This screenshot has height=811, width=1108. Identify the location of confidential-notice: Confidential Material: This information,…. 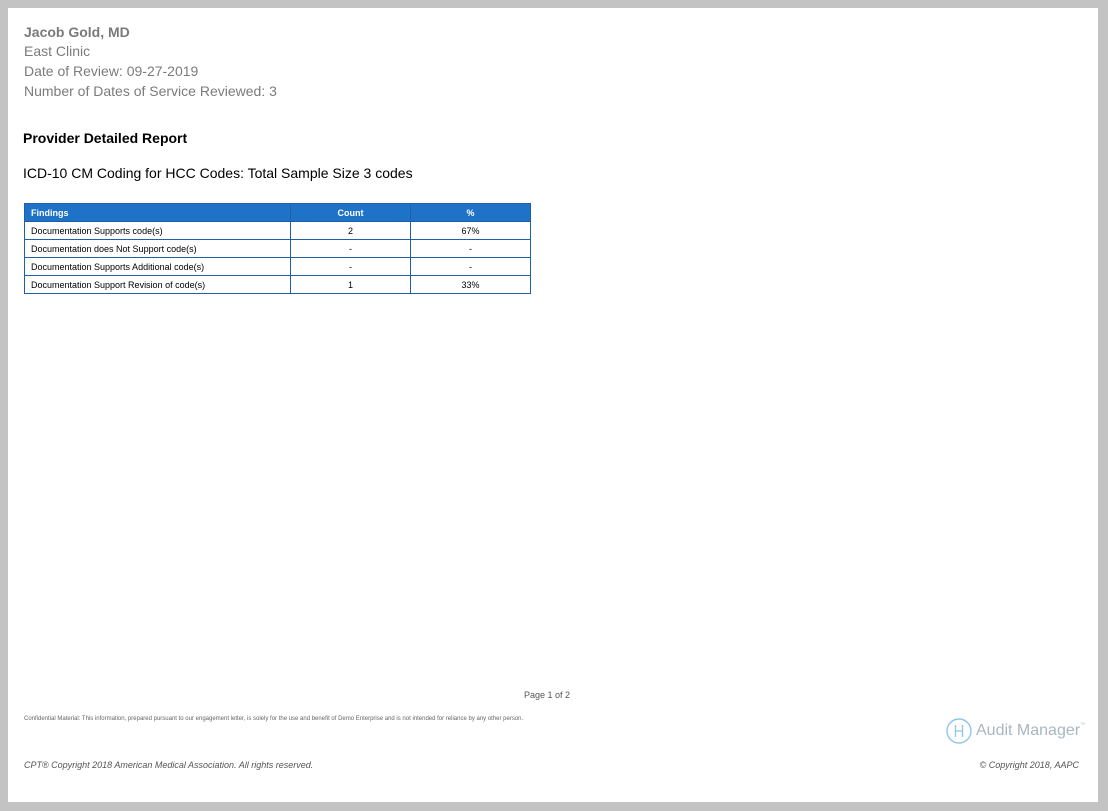
(274, 719).